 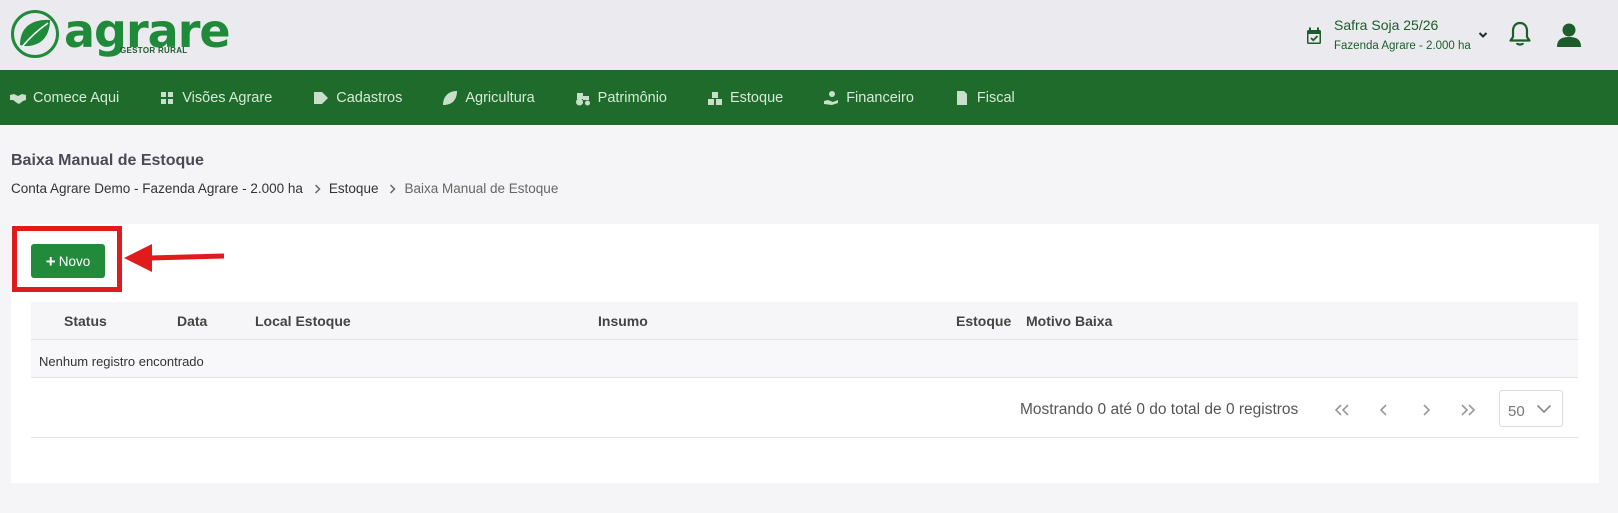 I want to click on tag-icon, so click(x=321, y=97).